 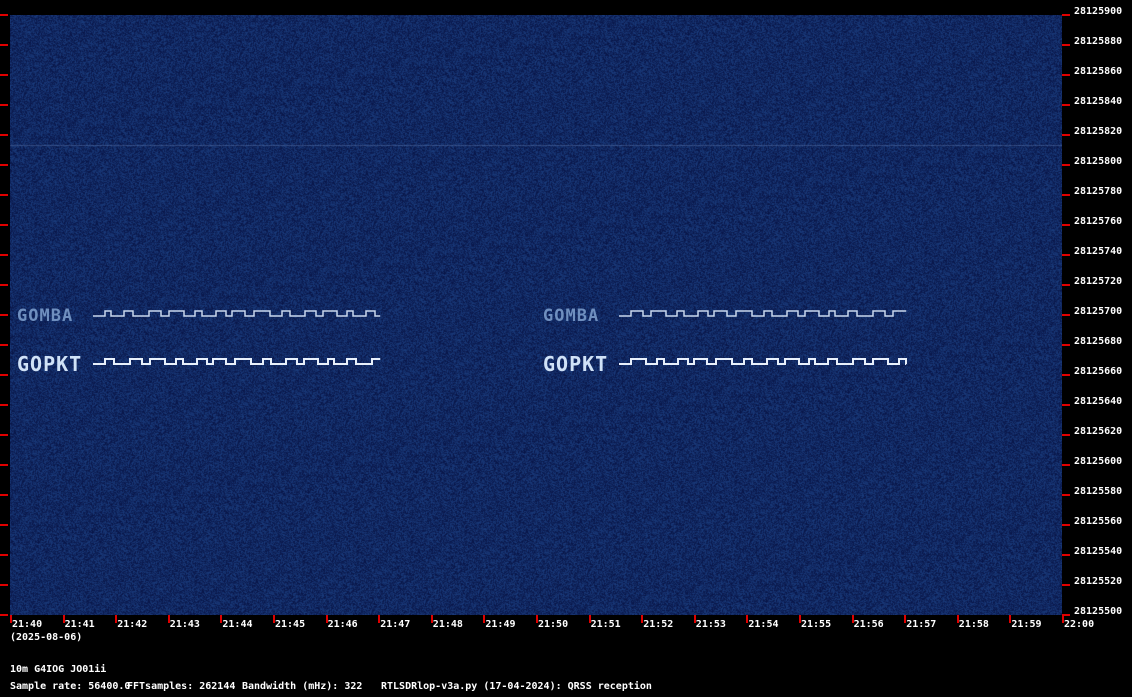 What do you see at coordinates (500, 624) in the screenshot?
I see `x-tick-label: 21:49` at bounding box center [500, 624].